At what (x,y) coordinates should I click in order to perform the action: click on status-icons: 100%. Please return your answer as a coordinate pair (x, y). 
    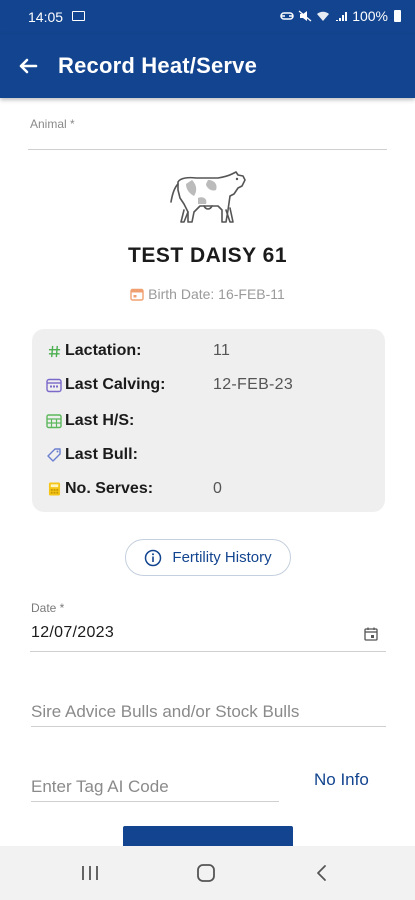
    Looking at the image, I should click on (340, 16).